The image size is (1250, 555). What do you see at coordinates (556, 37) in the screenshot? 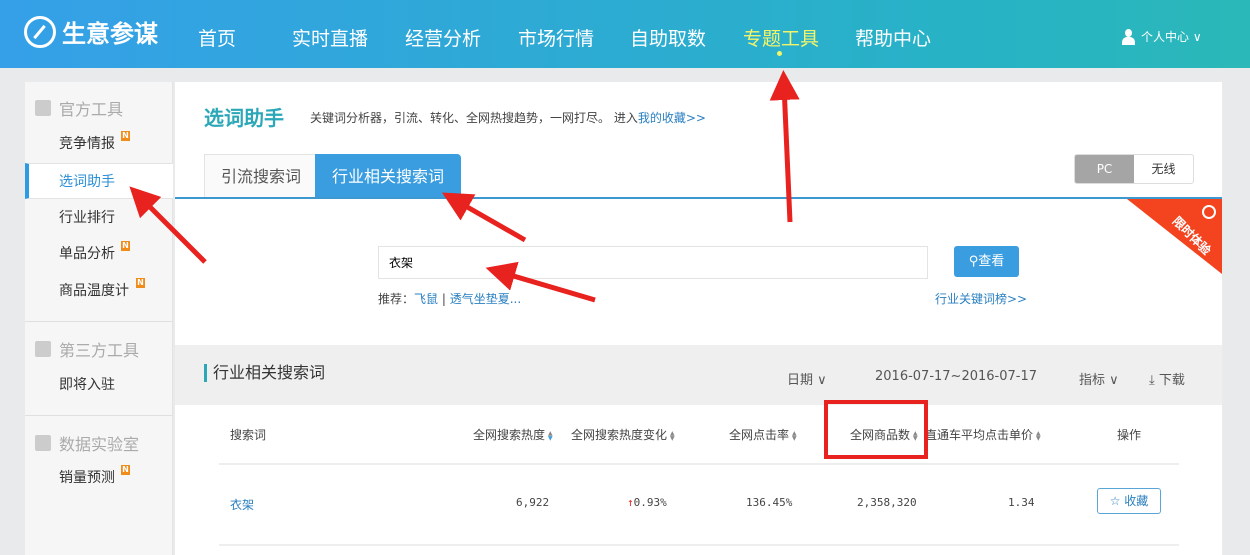
I see `nav-market: 市场行情` at bounding box center [556, 37].